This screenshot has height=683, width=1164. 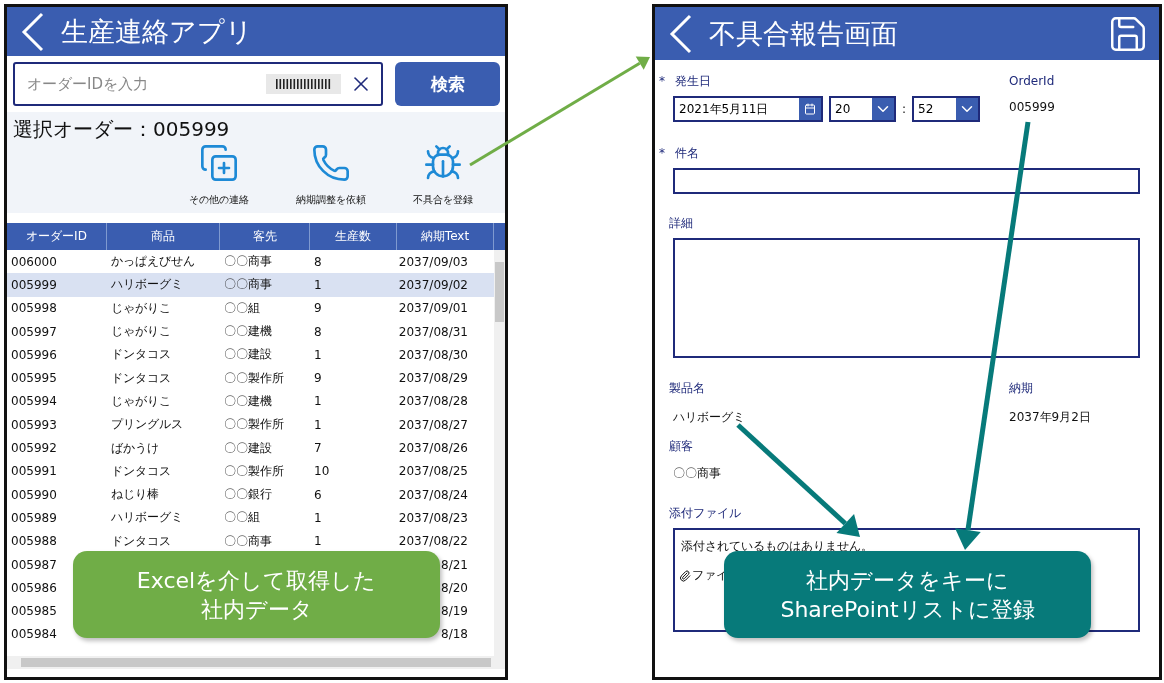 I want to click on table-cell-text: 2037/08/22, so click(x=433, y=542).